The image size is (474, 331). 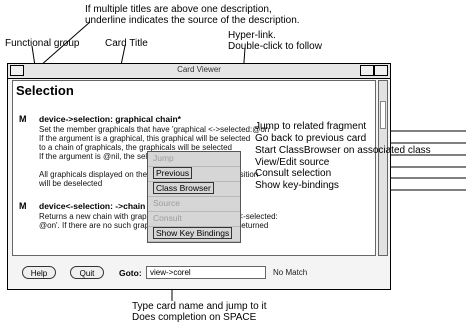 I want to click on annotation-hyperlink-2: Double-click to follow, so click(x=275, y=46).